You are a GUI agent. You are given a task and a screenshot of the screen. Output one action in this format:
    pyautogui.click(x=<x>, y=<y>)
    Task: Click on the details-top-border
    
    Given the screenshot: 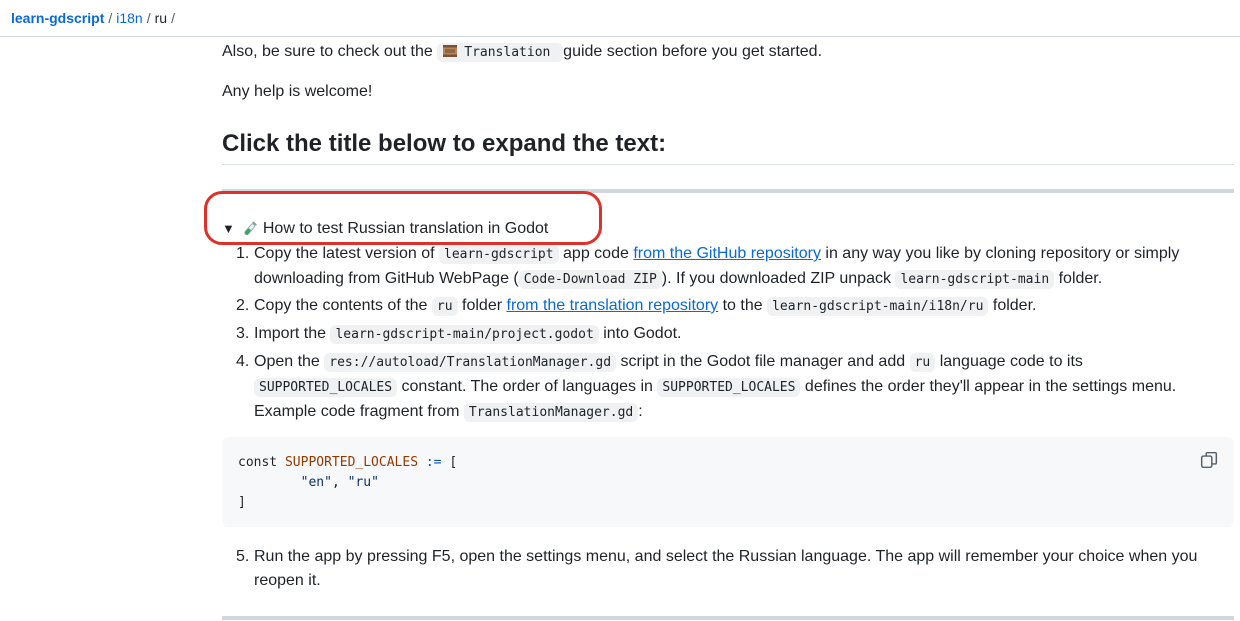 What is the action you would take?
    pyautogui.click(x=728, y=191)
    